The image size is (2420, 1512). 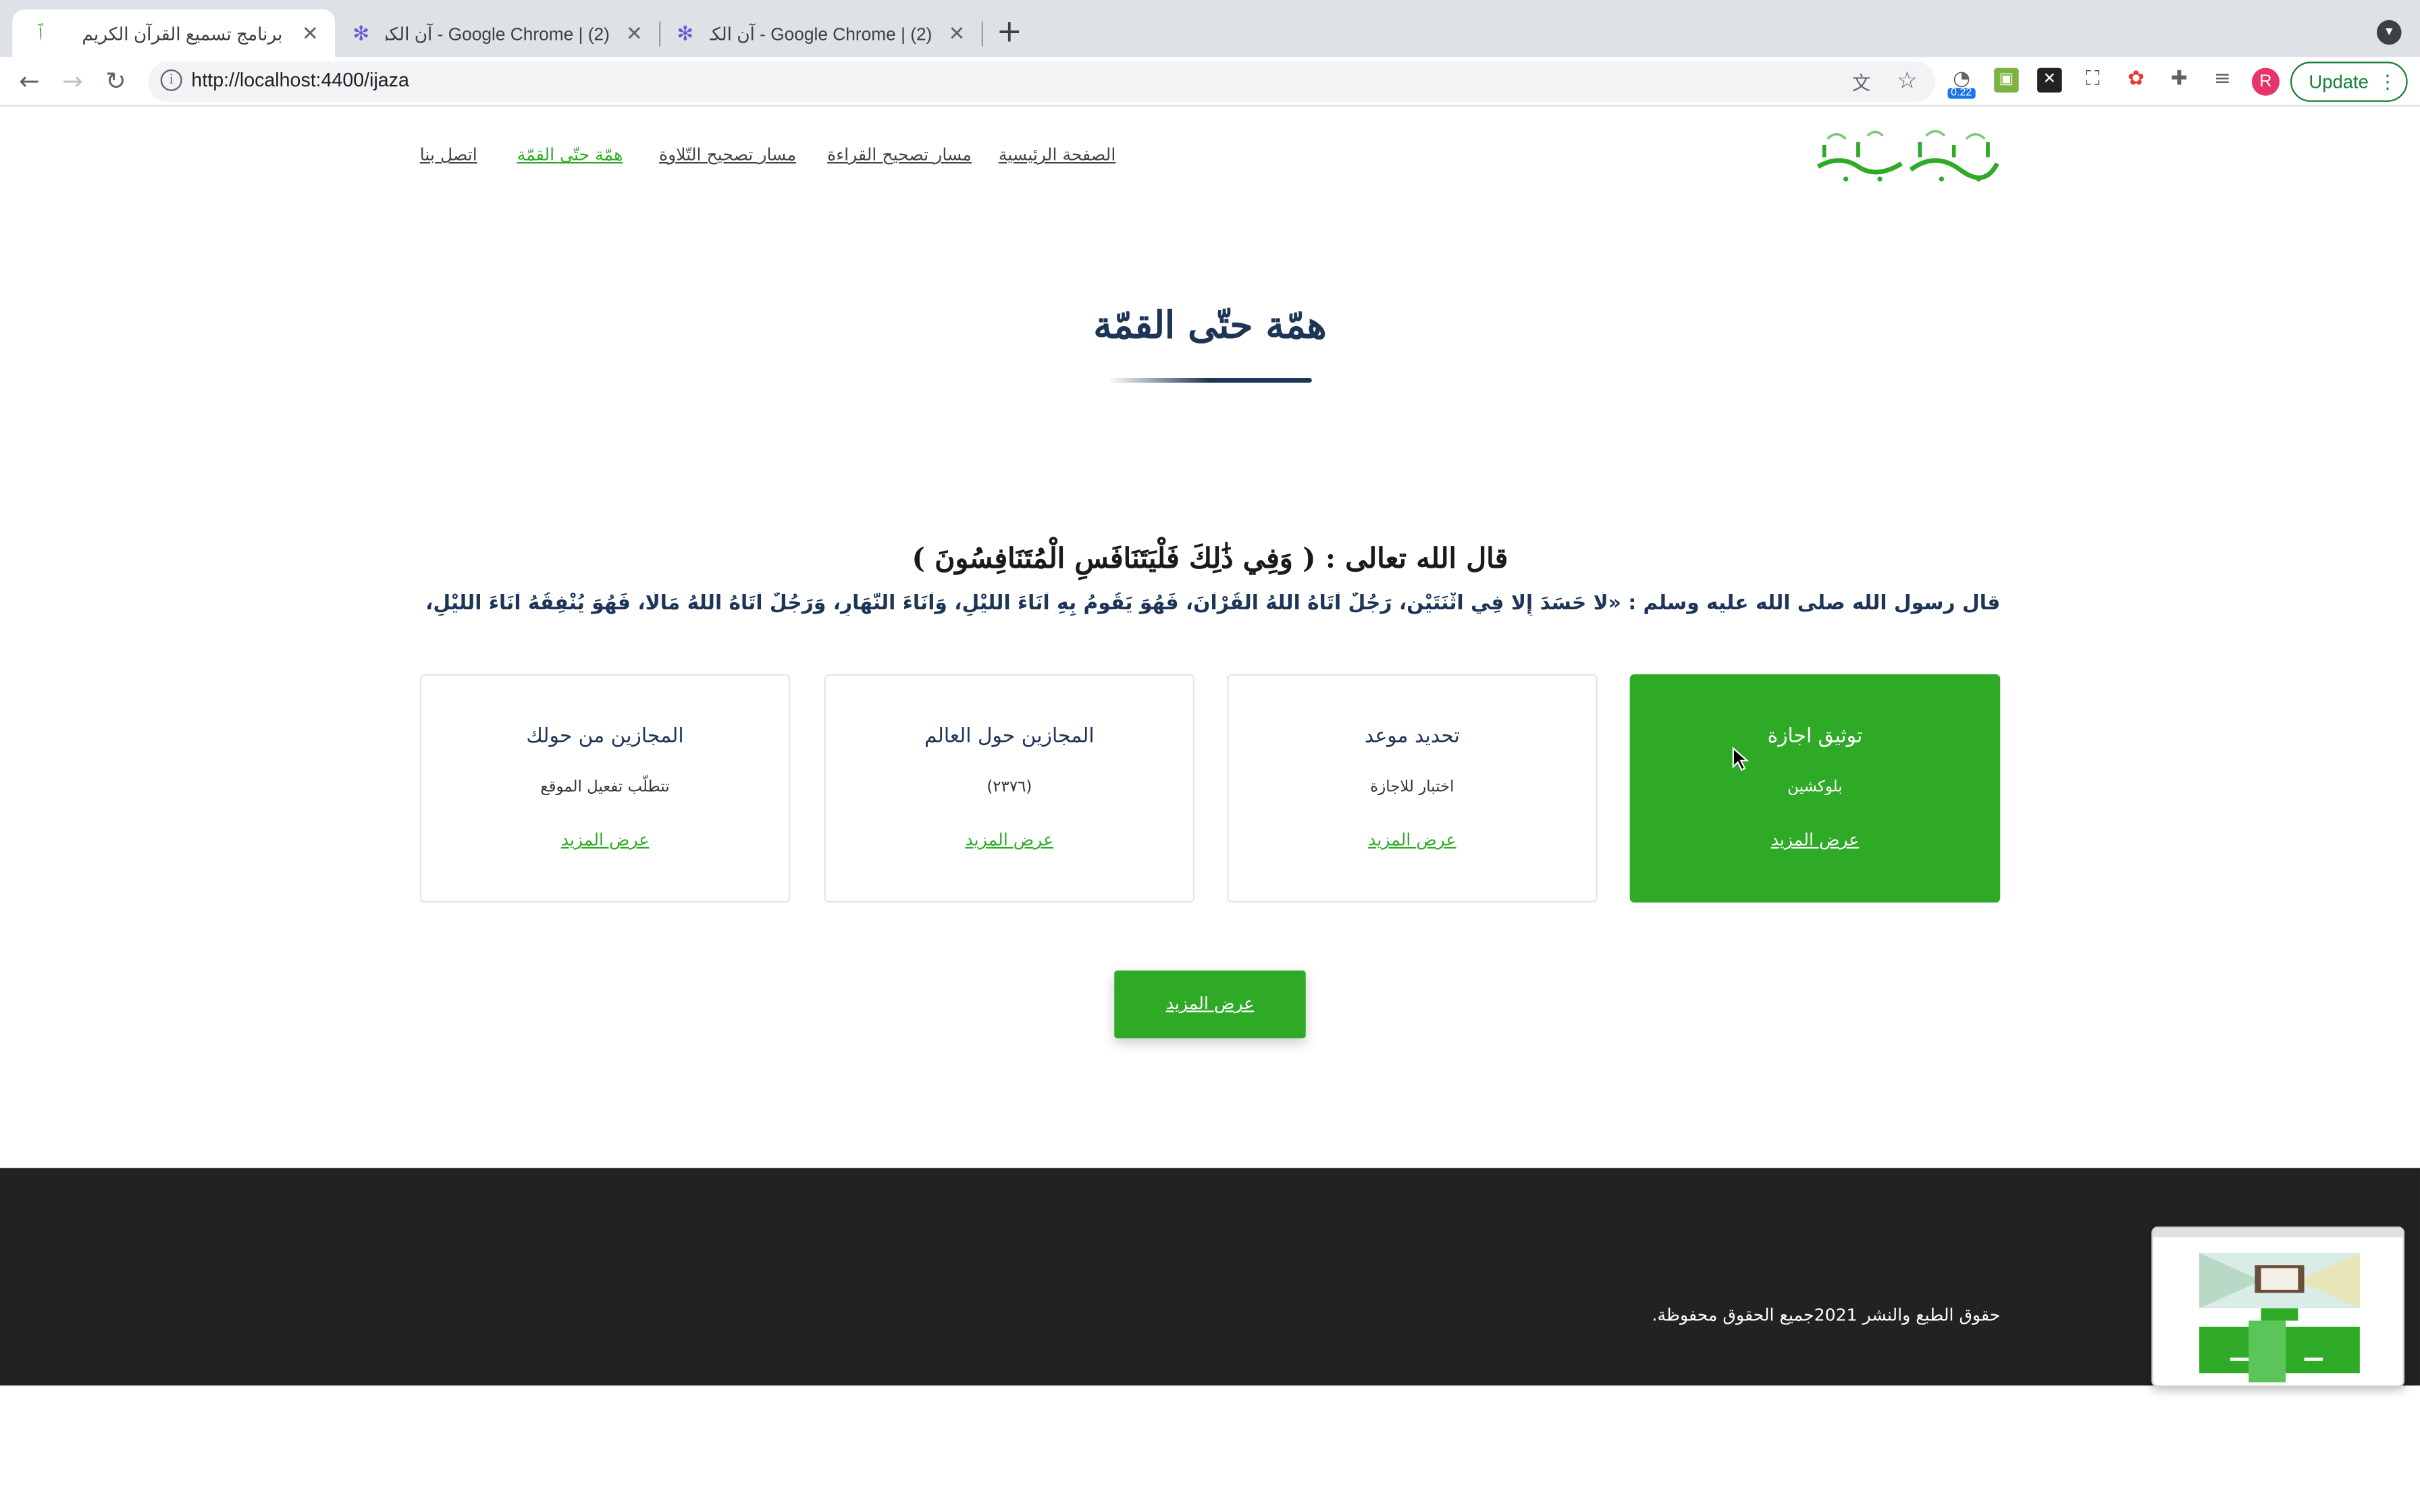 What do you see at coordinates (2049, 80) in the screenshot?
I see `extension-x-icon: ✕` at bounding box center [2049, 80].